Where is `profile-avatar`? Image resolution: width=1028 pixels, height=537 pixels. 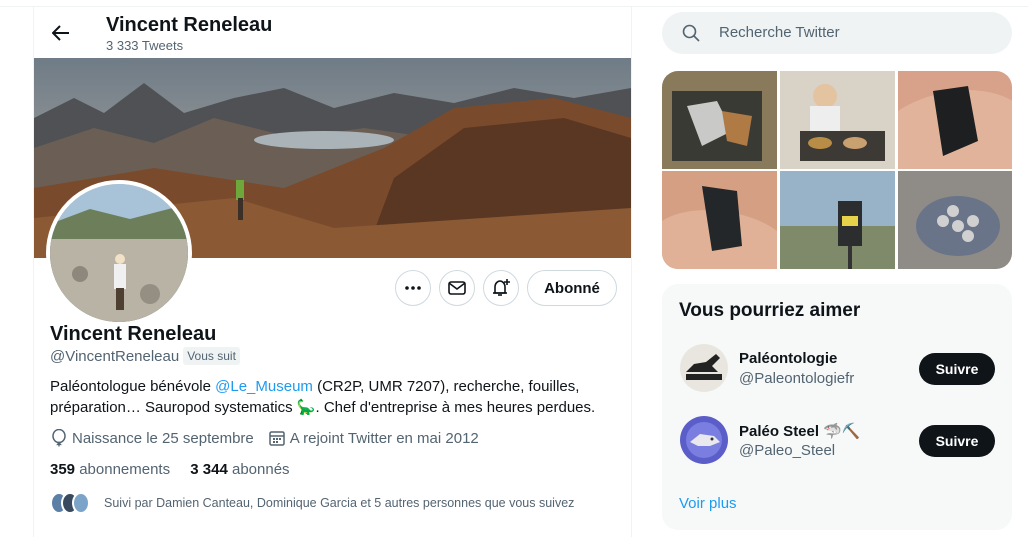 profile-avatar is located at coordinates (119, 253).